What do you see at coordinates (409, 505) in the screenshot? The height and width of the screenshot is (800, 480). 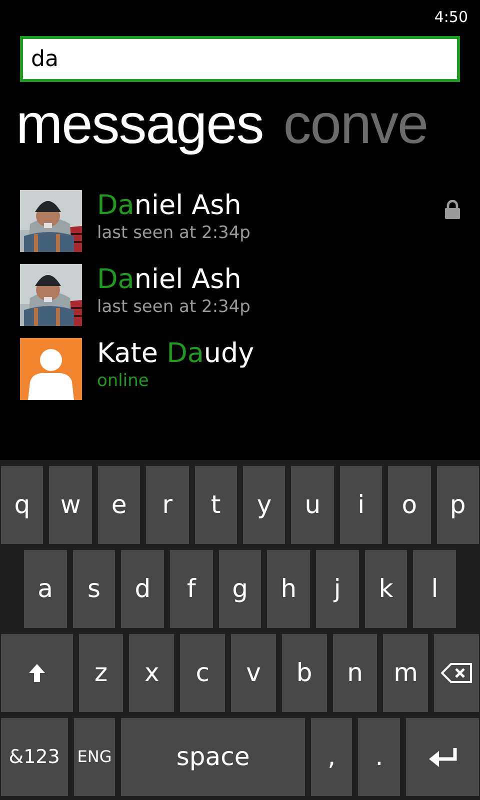 I see `key: o` at bounding box center [409, 505].